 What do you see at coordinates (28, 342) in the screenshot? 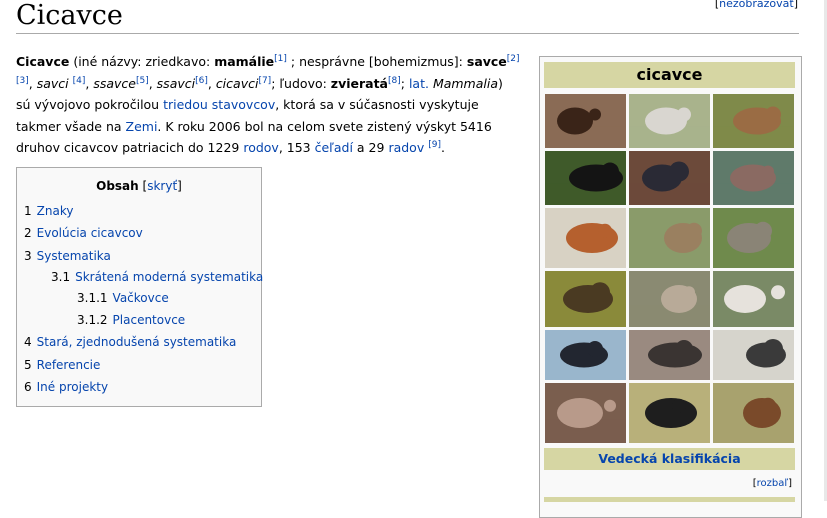
I see `toc-number: 4` at bounding box center [28, 342].